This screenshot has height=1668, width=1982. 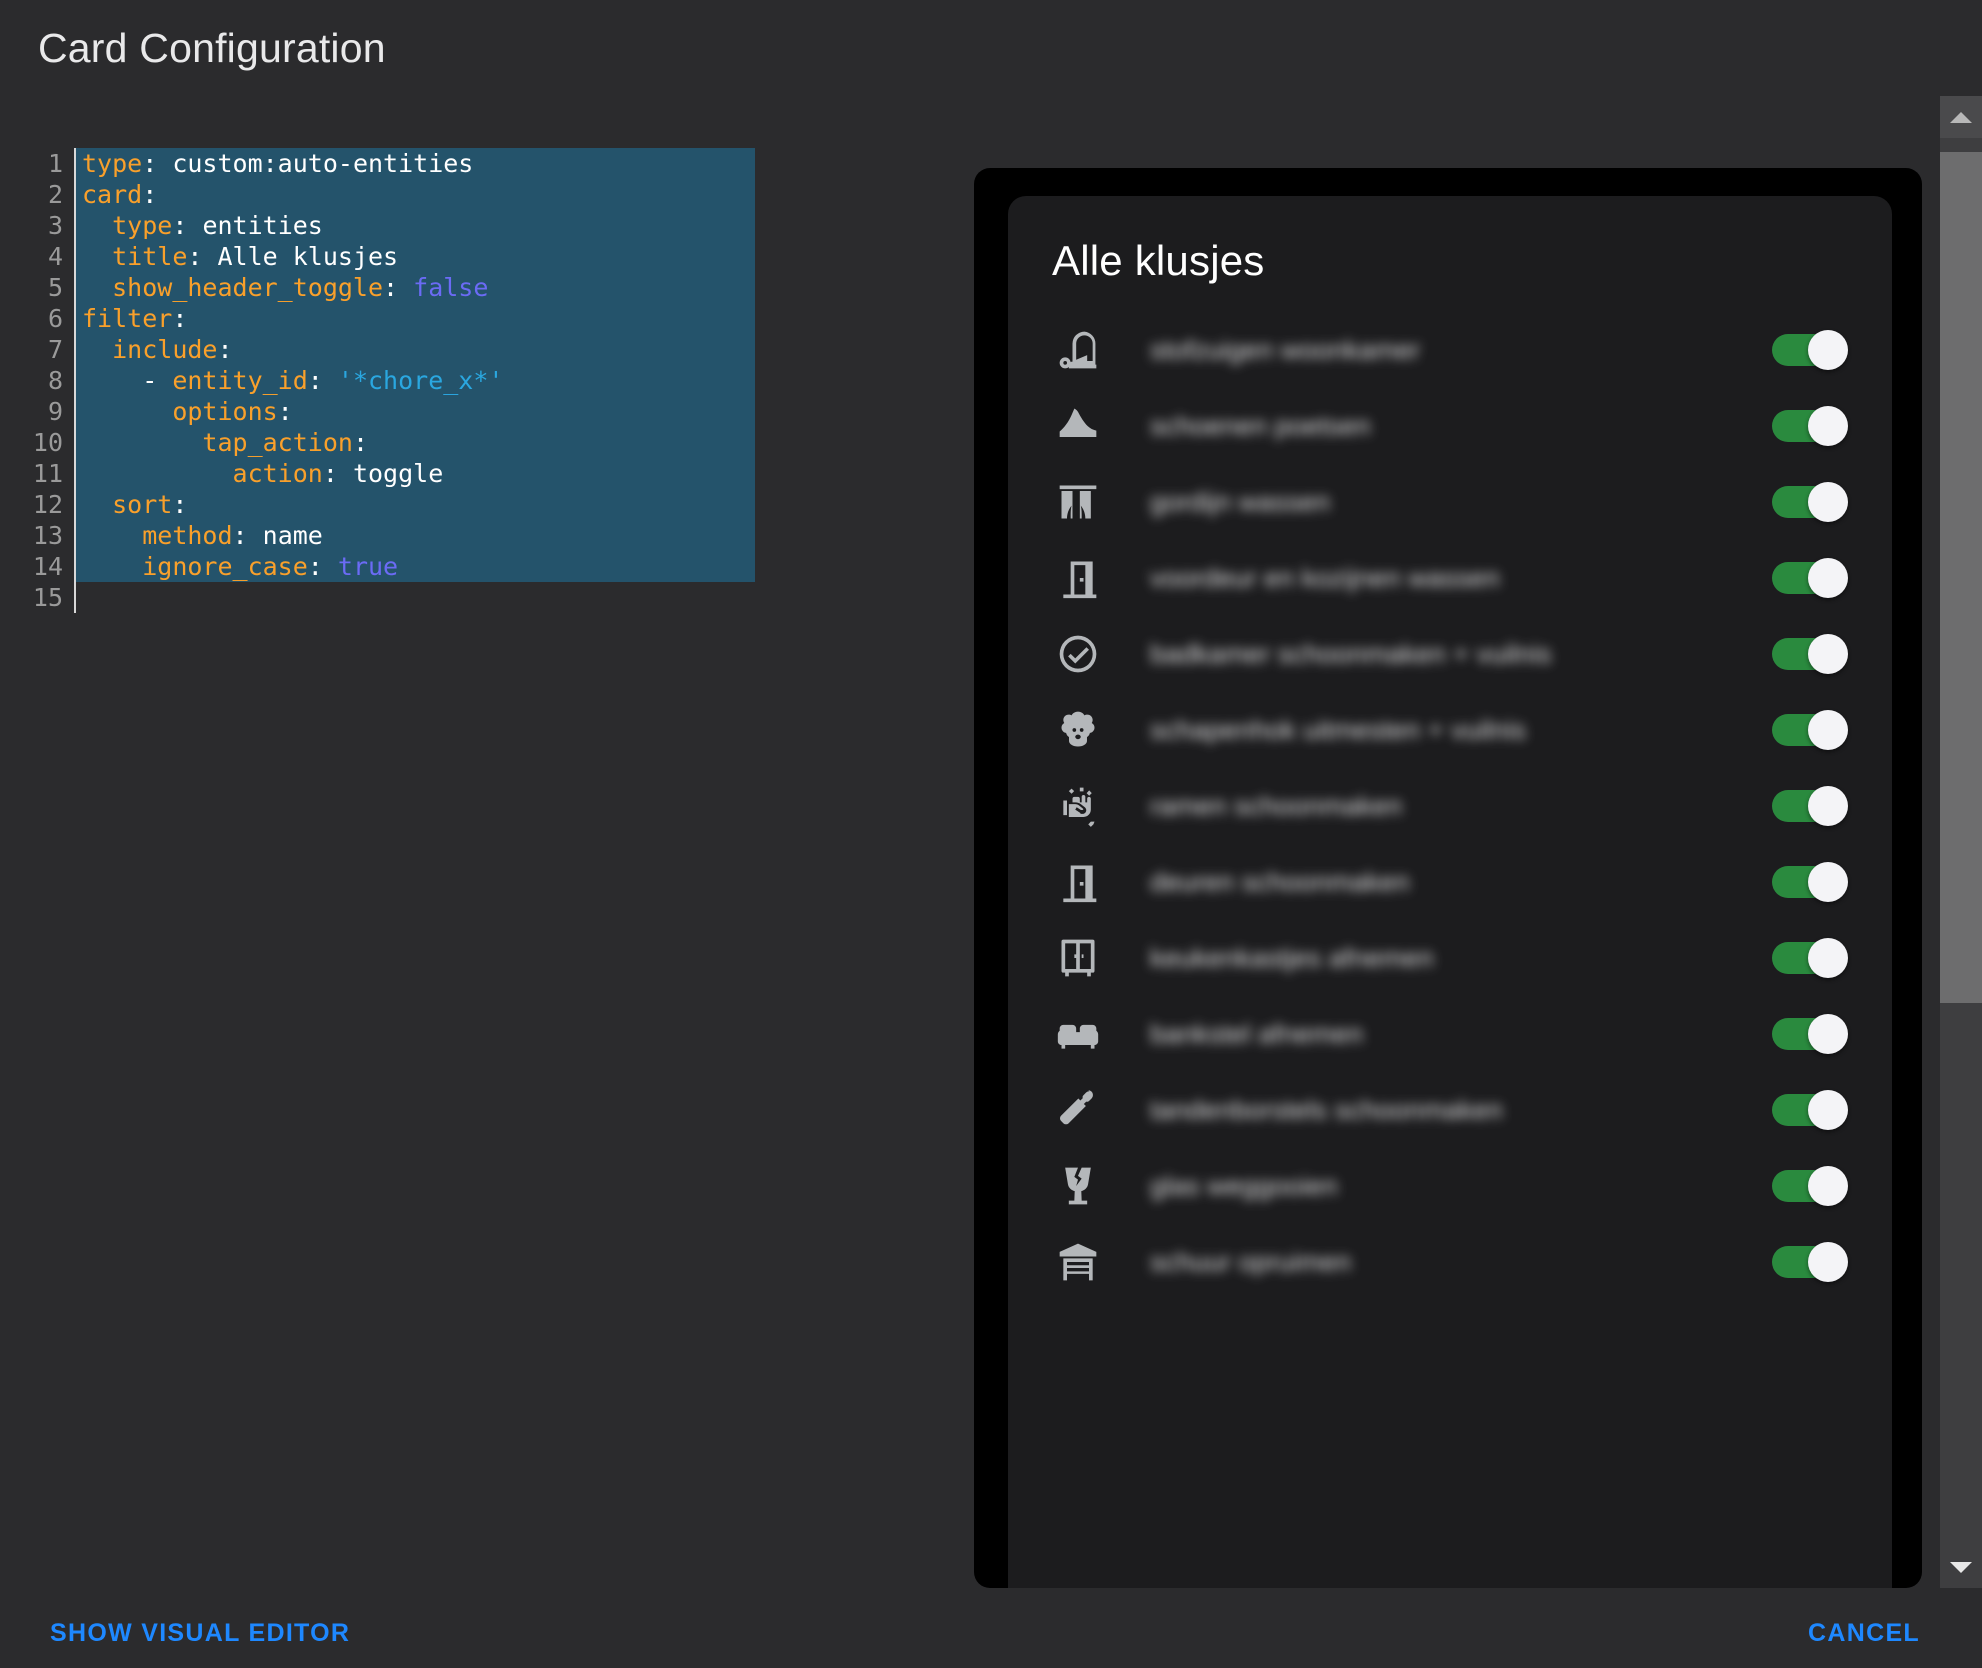 What do you see at coordinates (1078, 654) in the screenshot?
I see `check-circle-icon` at bounding box center [1078, 654].